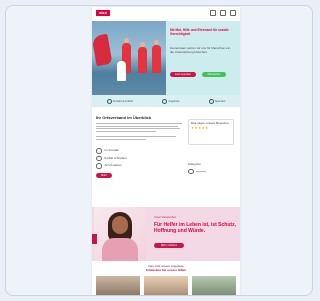 The image size is (320, 301). Describe the element at coordinates (139, 151) in the screenshot. I see `contact-person: Im Kontakt` at that location.